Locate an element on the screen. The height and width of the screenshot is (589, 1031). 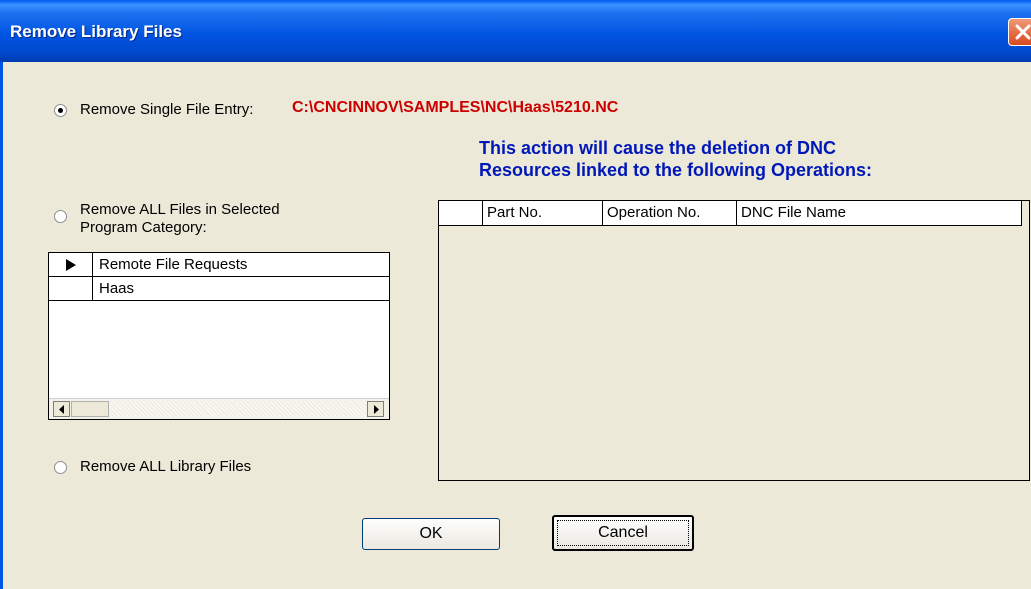
scroll-left-button is located at coordinates (61, 409).